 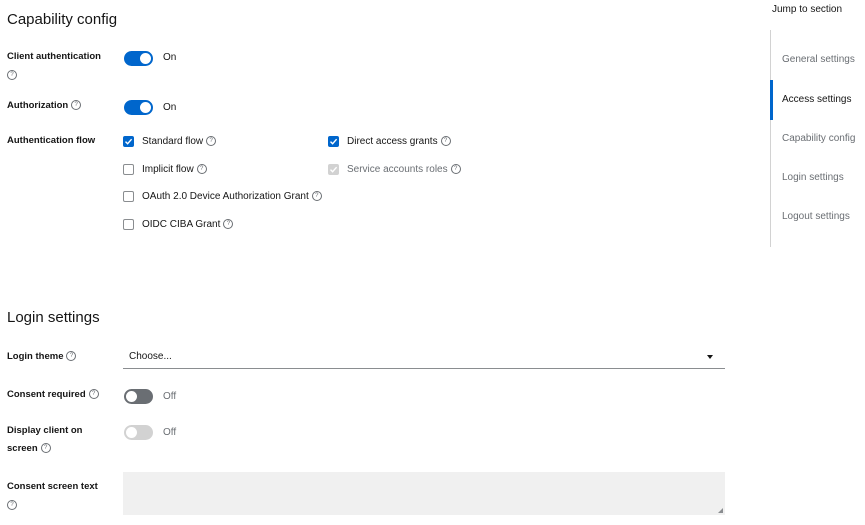 I want to click on service-accounts-roles-option: Service accounts roles?, so click(x=404, y=169).